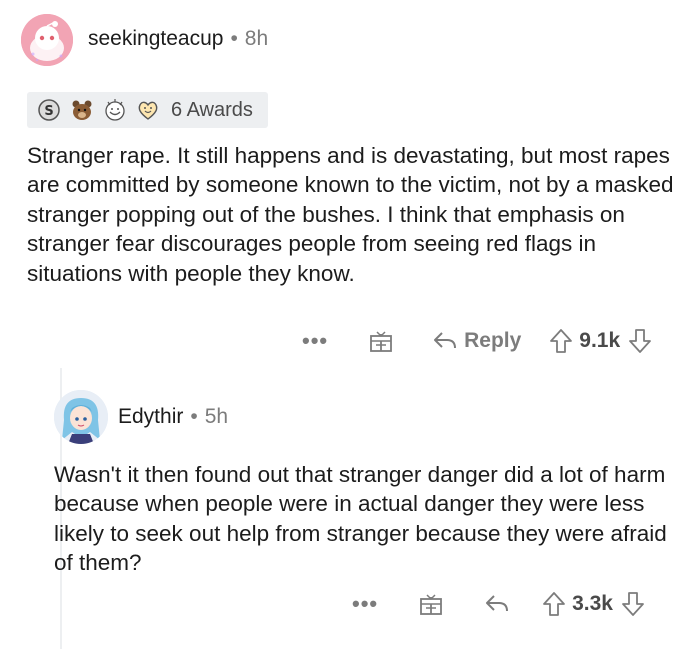  What do you see at coordinates (492, 341) in the screenshot?
I see `reply-button: Reply` at bounding box center [492, 341].